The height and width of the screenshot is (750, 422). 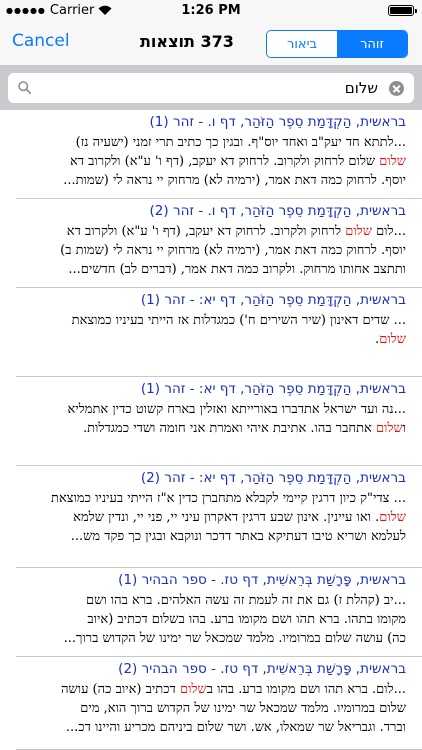 I want to click on results-count-title: 373 תוצאות, so click(x=187, y=41).